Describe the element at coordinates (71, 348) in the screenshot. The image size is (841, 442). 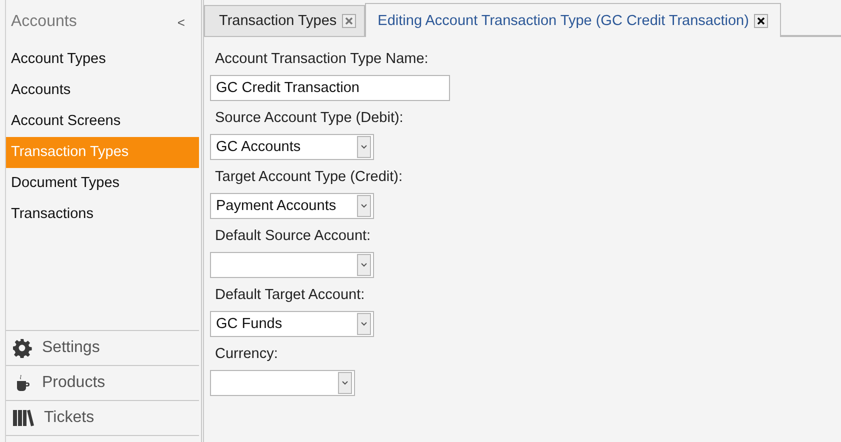
I see `section-label: Settings` at that location.